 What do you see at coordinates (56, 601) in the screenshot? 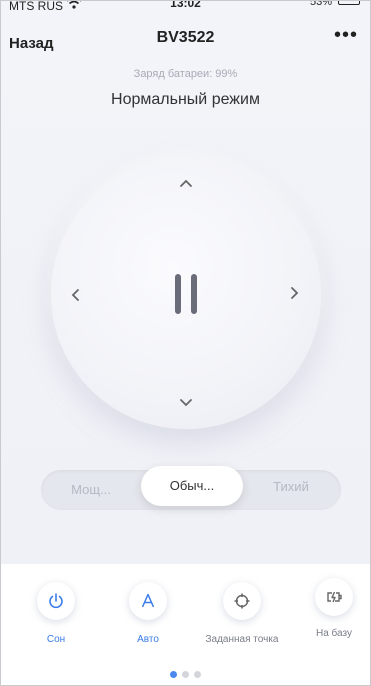
I see `power-icon` at bounding box center [56, 601].